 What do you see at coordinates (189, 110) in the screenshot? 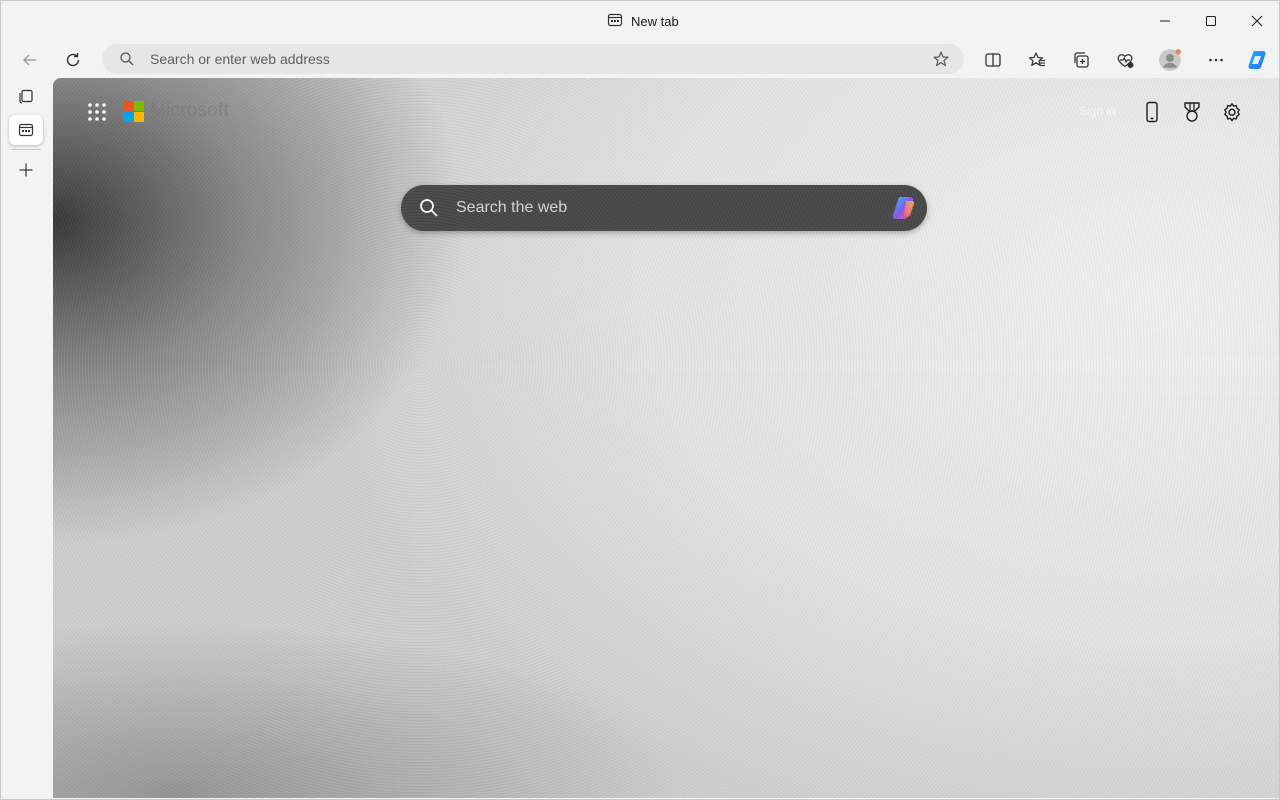
I see `brand-name: Microsoft` at bounding box center [189, 110].